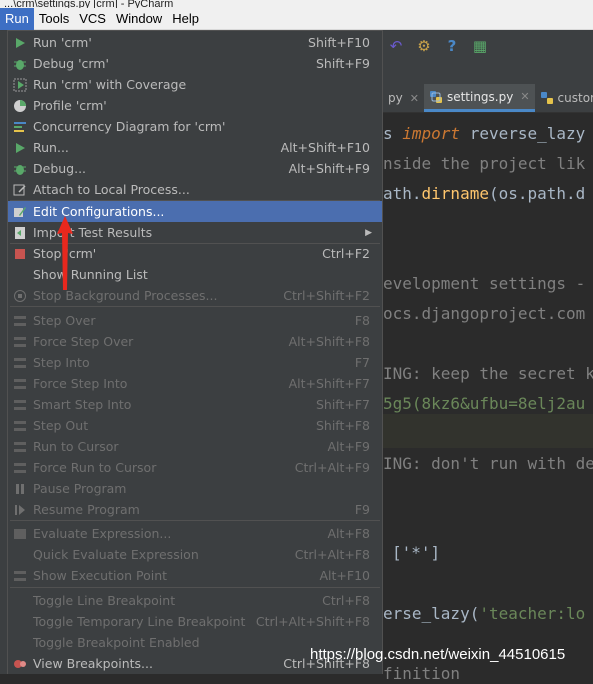 This screenshot has width=593, height=684. Describe the element at coordinates (65, 253) in the screenshot. I see `annotation-arrow-icon` at that location.